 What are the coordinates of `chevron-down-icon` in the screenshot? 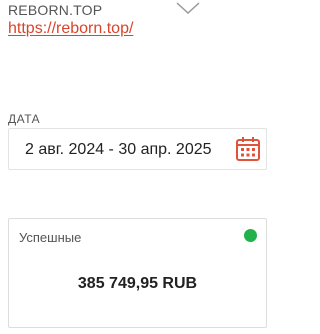 It's located at (188, 8).